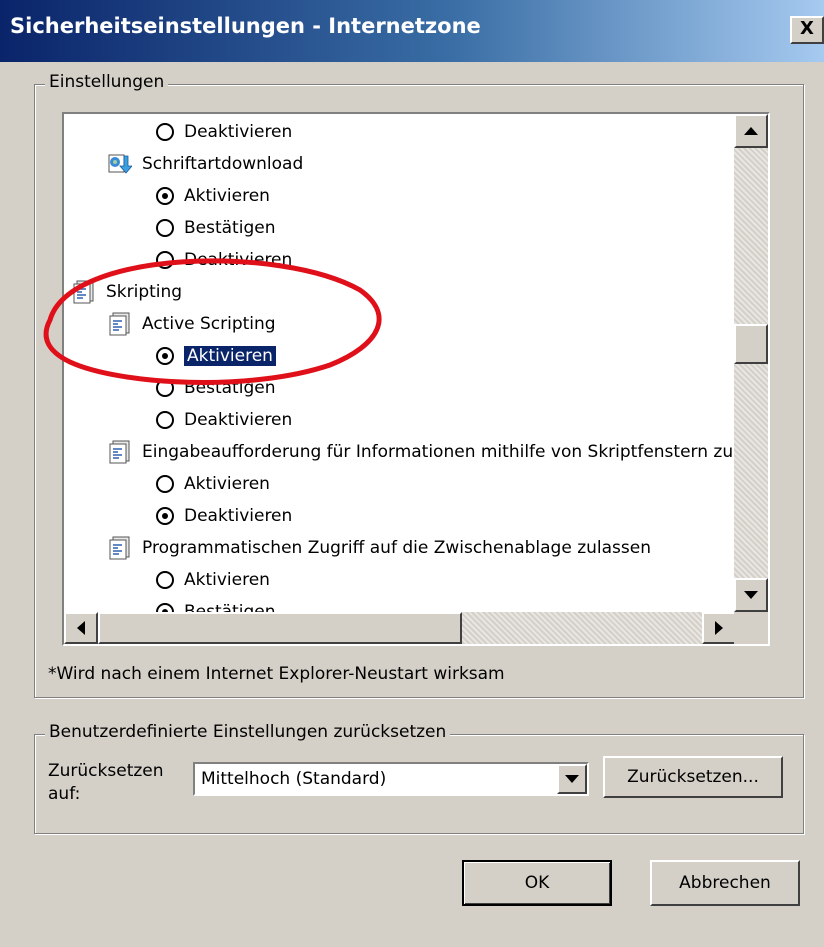  Describe the element at coordinates (120, 164) in the screenshot. I see `font-download-icon` at that location.